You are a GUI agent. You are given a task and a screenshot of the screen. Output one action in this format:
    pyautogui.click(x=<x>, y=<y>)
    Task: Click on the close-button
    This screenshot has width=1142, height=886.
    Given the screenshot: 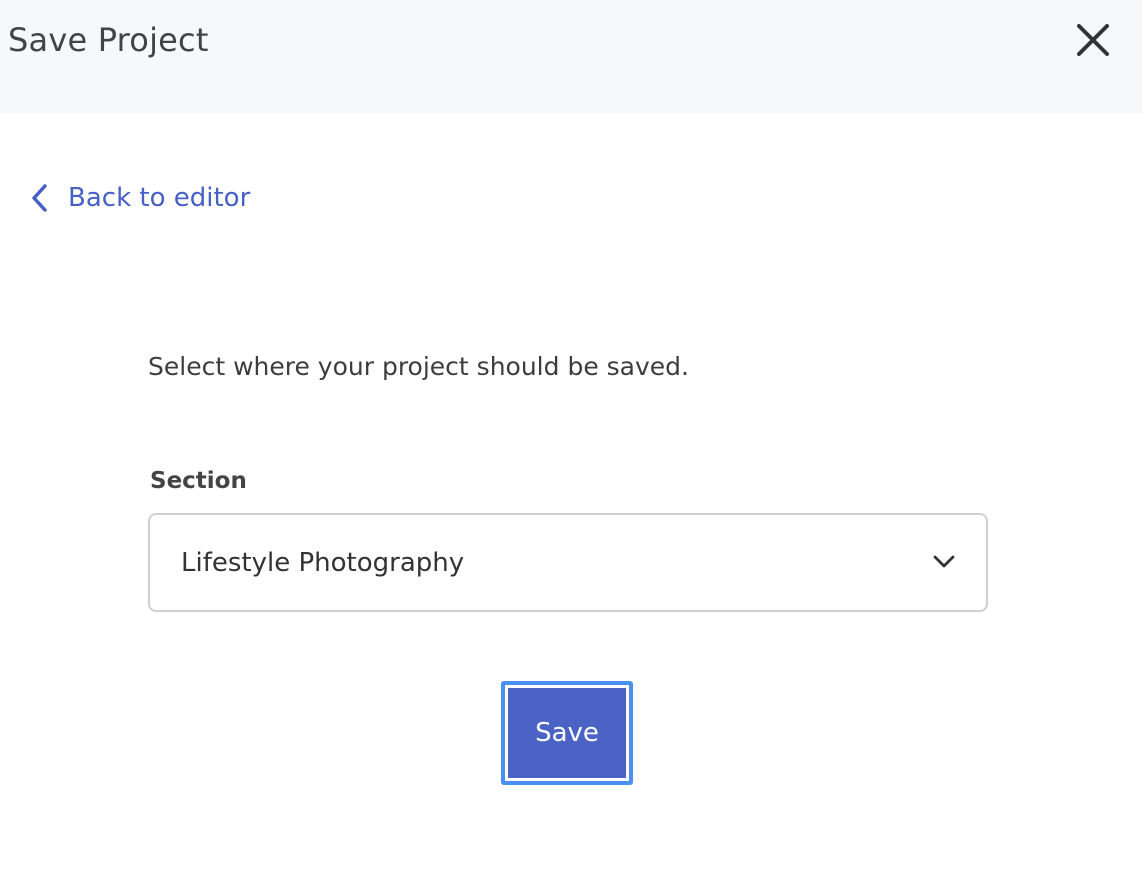 What is the action you would take?
    pyautogui.click(x=1093, y=40)
    